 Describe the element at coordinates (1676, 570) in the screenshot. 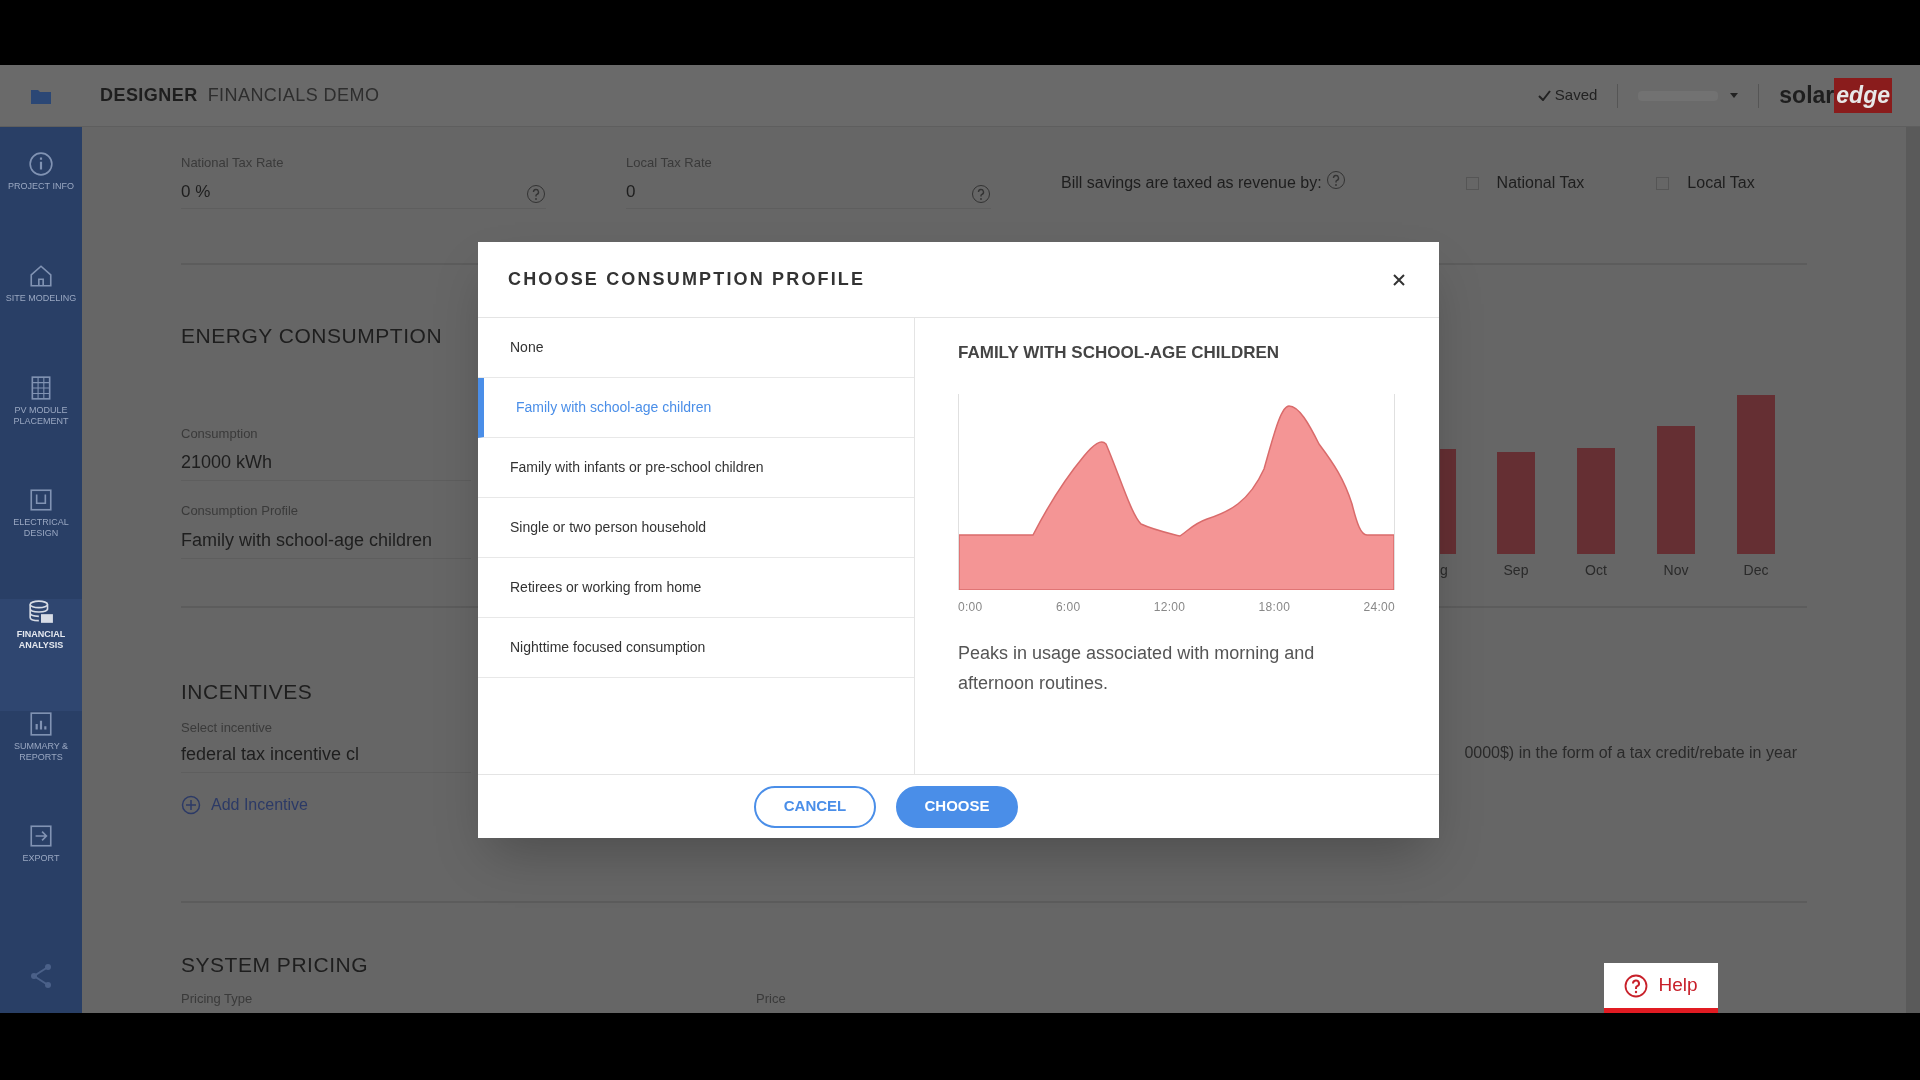

I see `month-label: Nov` at that location.